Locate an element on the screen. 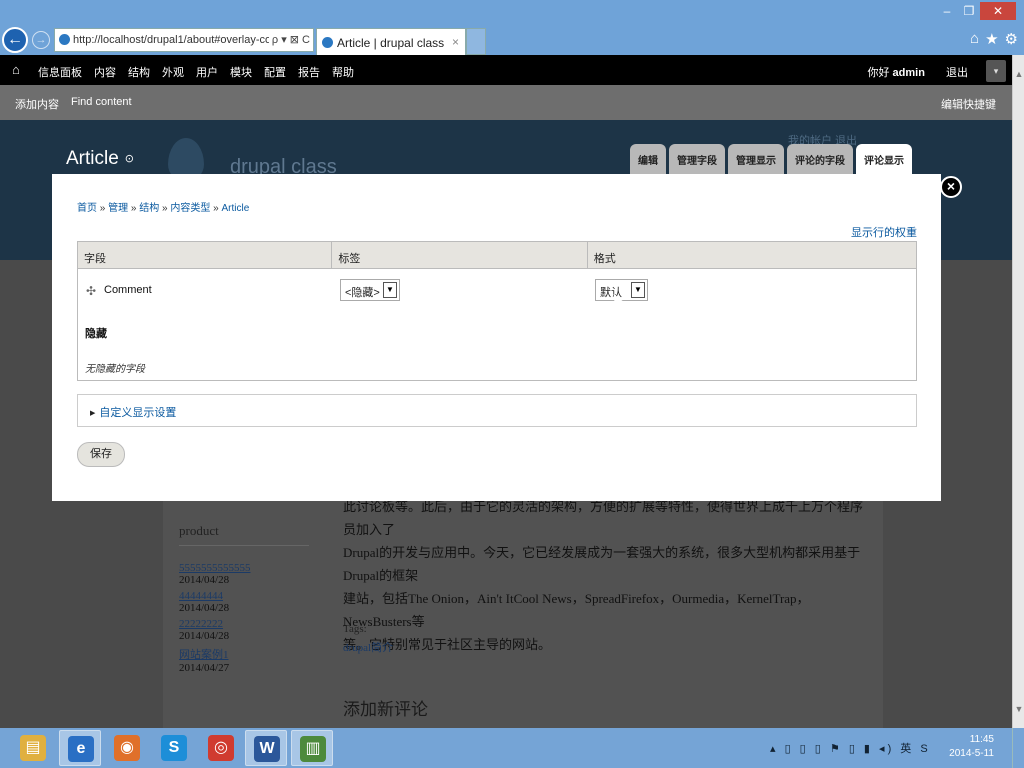 This screenshot has height=768, width=1024. settings-gear-icon: ⚙ is located at coordinates (1011, 39).